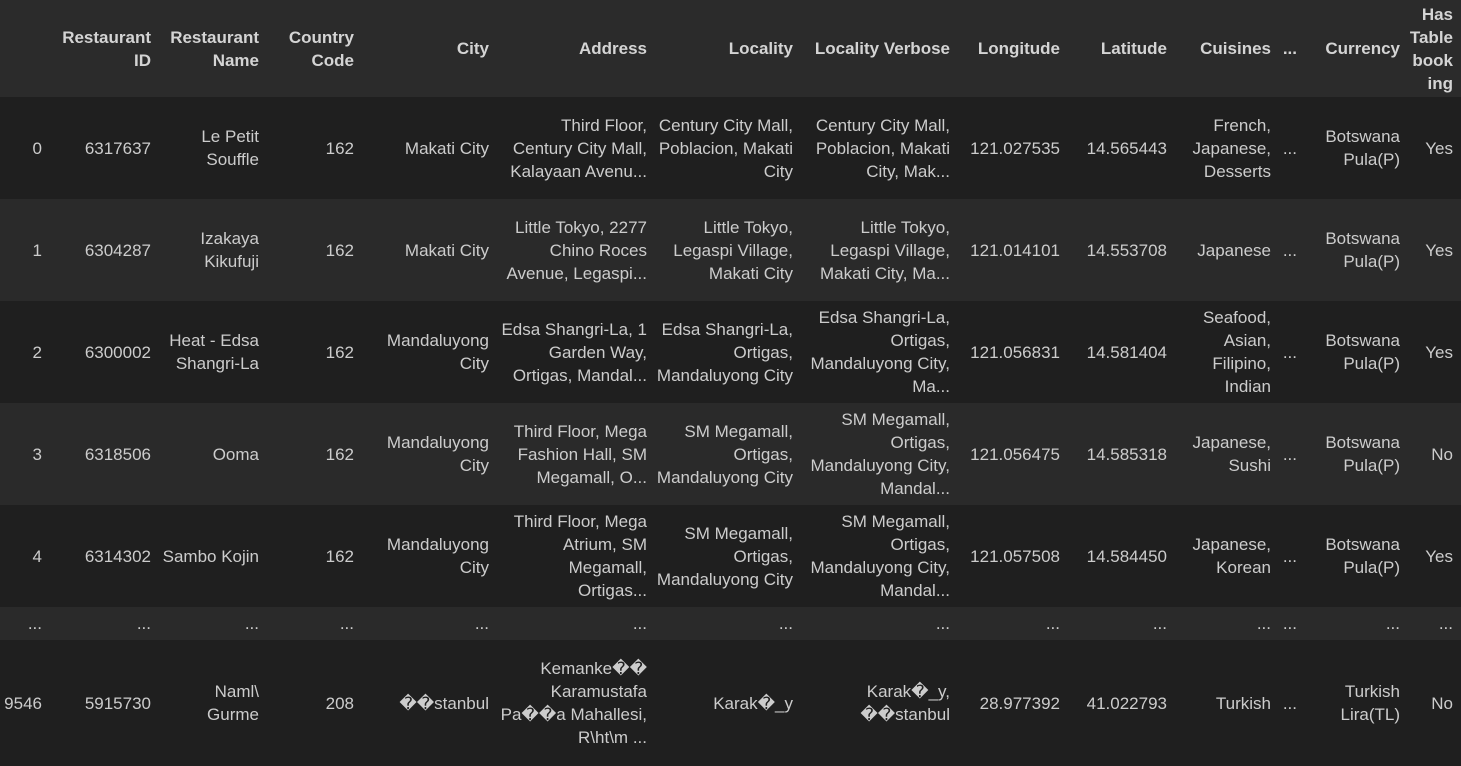 This screenshot has width=1461, height=766. Describe the element at coordinates (1234, 250) in the screenshot. I see `cell-cuisines: Japanese` at that location.